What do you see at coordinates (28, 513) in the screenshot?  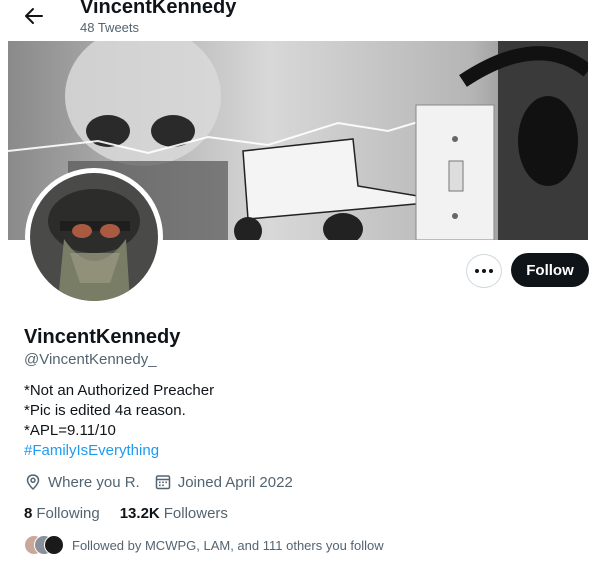 I see `following-count: 8` at bounding box center [28, 513].